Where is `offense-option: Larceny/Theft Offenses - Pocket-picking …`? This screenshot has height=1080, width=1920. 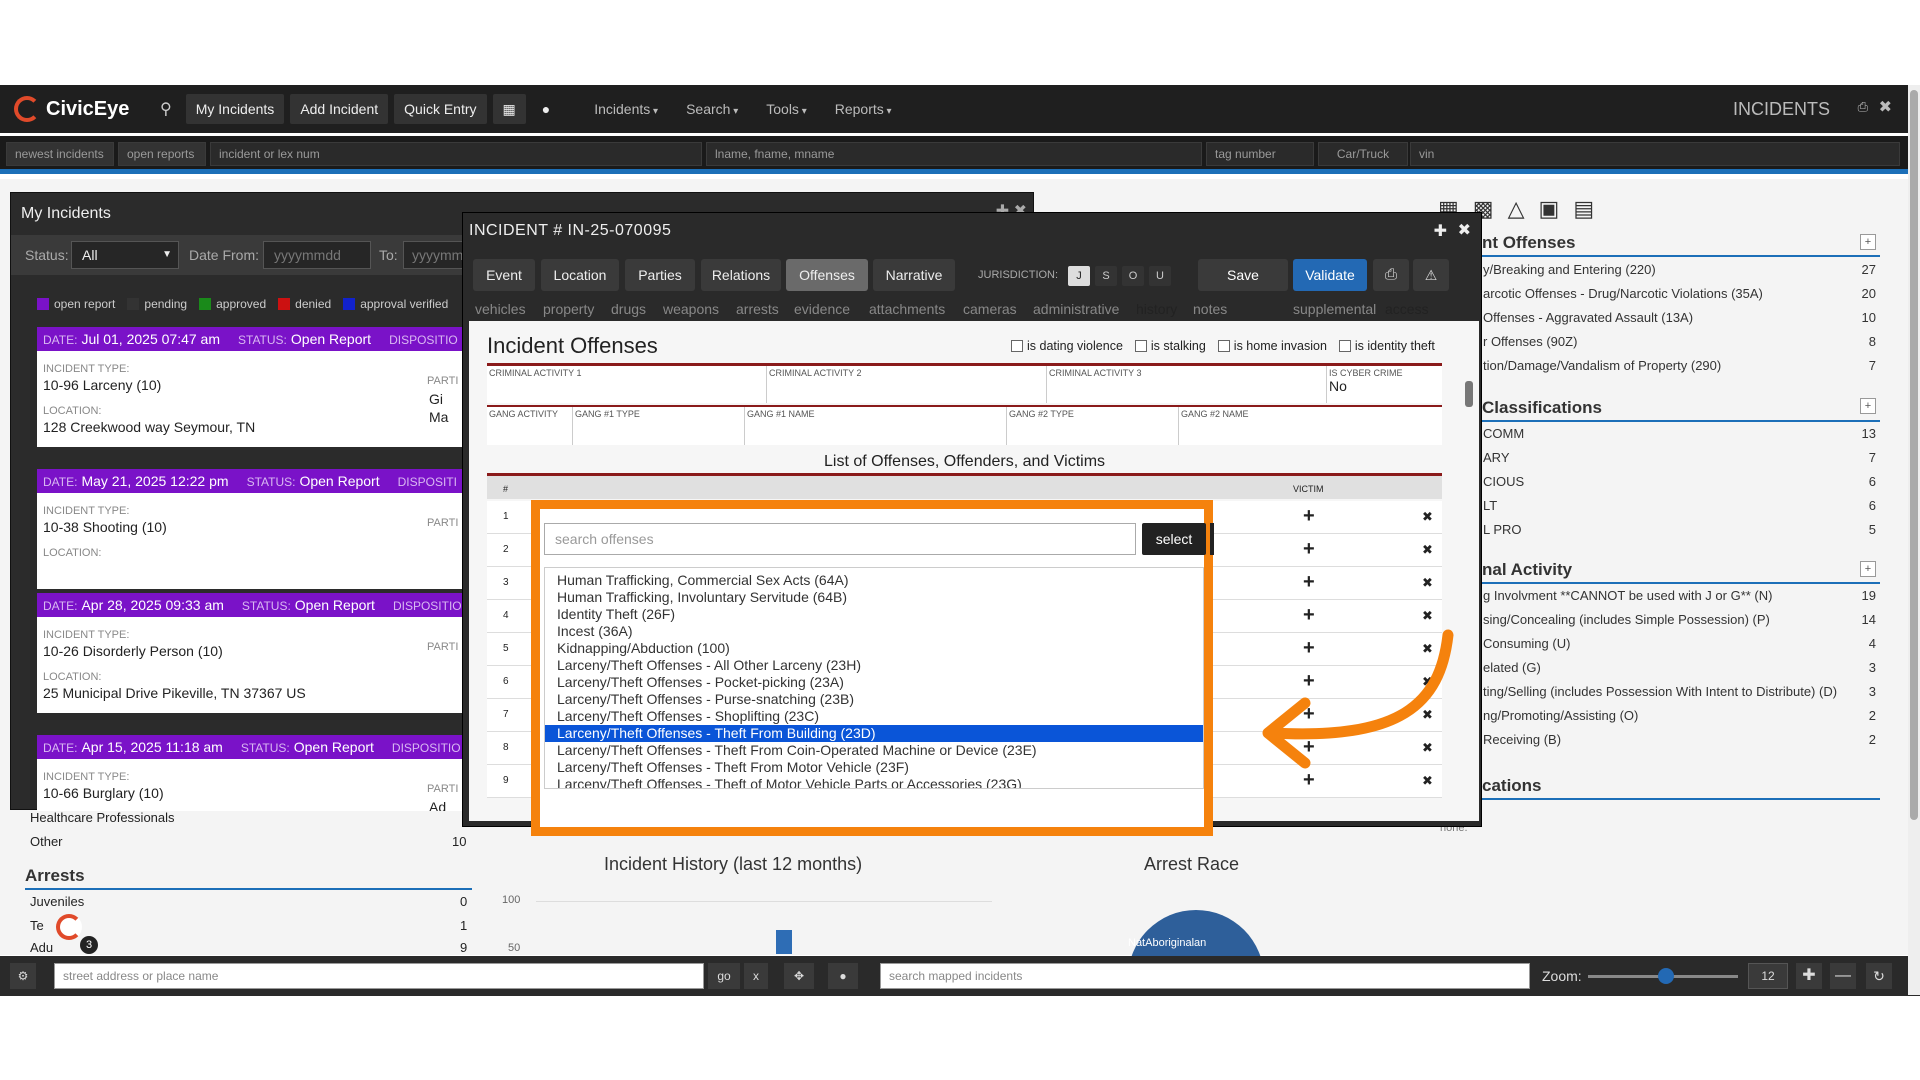
offense-option: Larceny/Theft Offenses - Pocket-picking … is located at coordinates (874, 682).